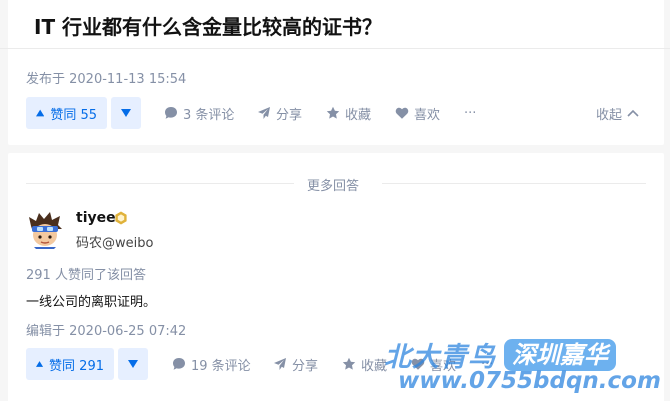  I want to click on publish-time: 发布于 2020-11-13 15:54, so click(106, 77).